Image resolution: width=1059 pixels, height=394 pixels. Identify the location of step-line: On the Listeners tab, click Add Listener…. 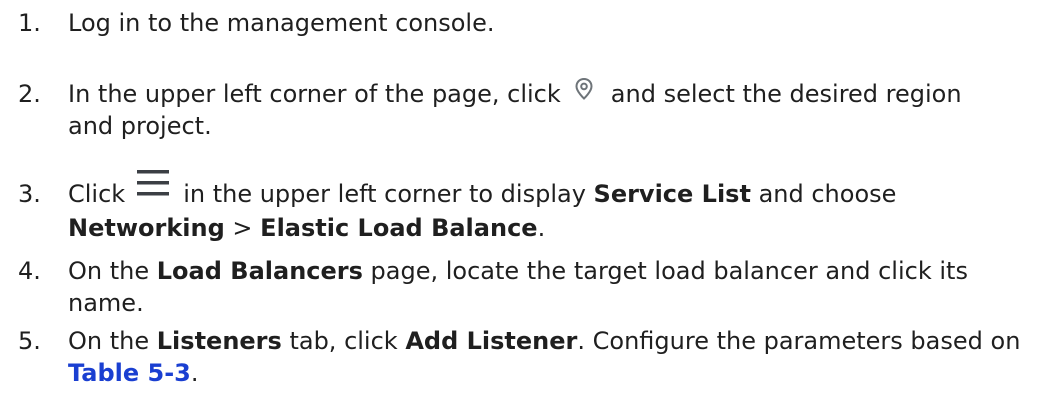
(555, 341).